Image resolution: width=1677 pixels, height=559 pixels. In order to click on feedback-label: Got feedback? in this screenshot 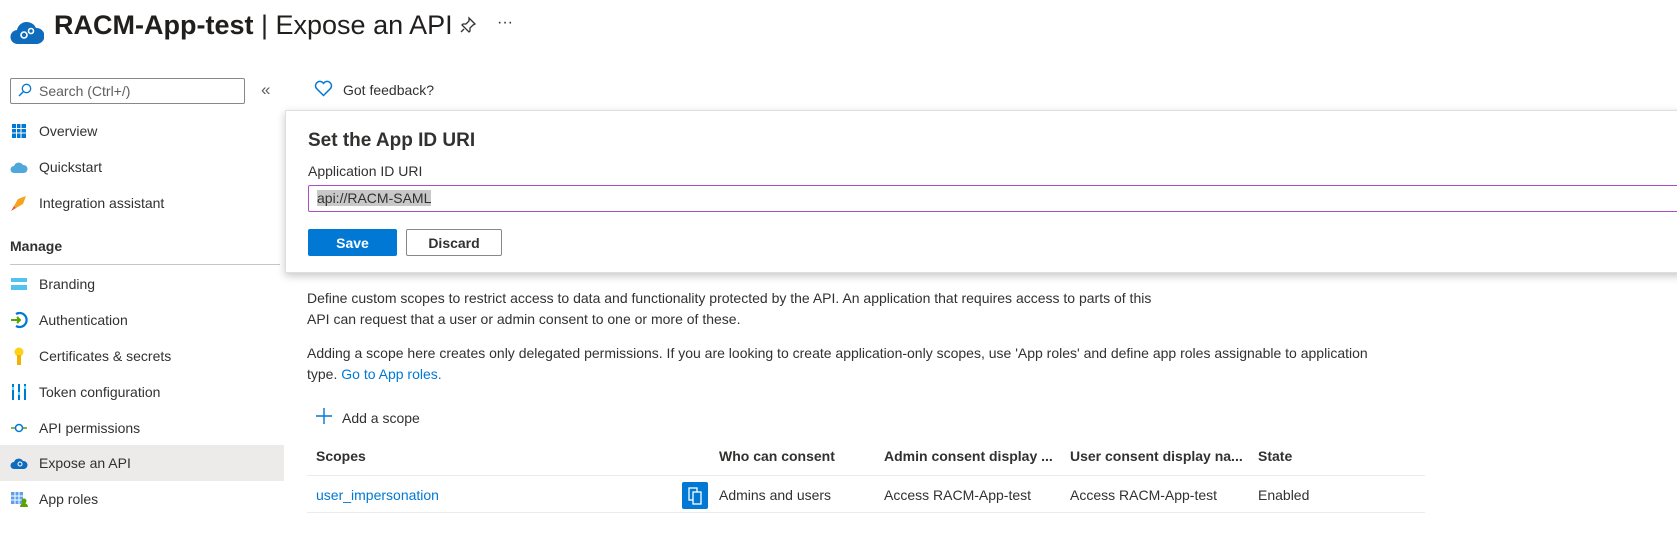, I will do `click(389, 90)`.